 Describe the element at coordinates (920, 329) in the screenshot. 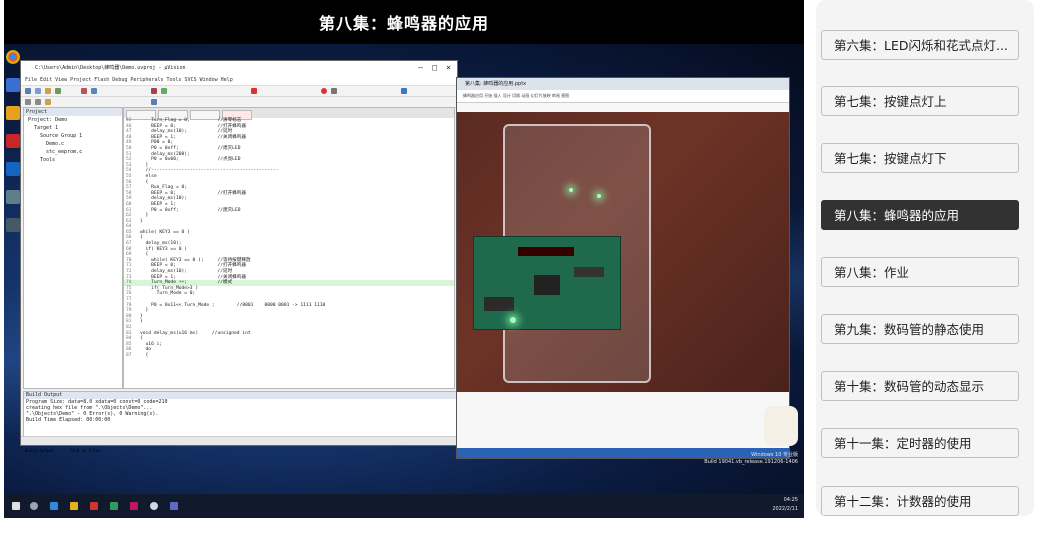

I see `playlist-item: 第九集：数码管的静态使用` at that location.